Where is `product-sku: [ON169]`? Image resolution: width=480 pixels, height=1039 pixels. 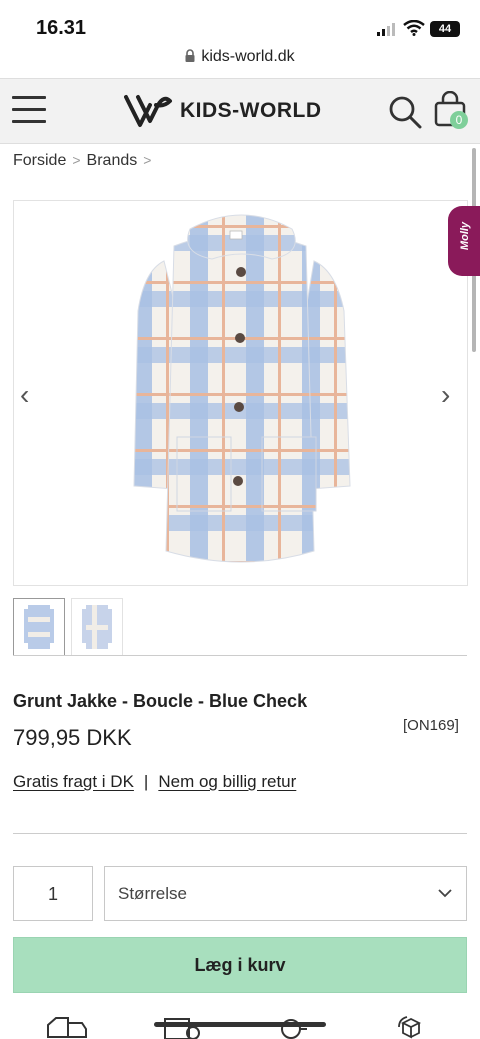
product-sku: [ON169] is located at coordinates (431, 725).